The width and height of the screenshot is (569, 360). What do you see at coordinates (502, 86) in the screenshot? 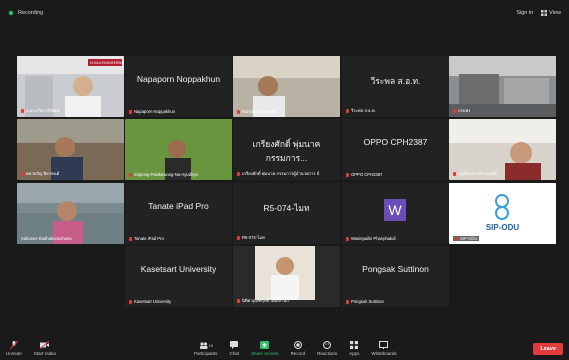
I see `participant-tile: กรบพร` at bounding box center [502, 86].